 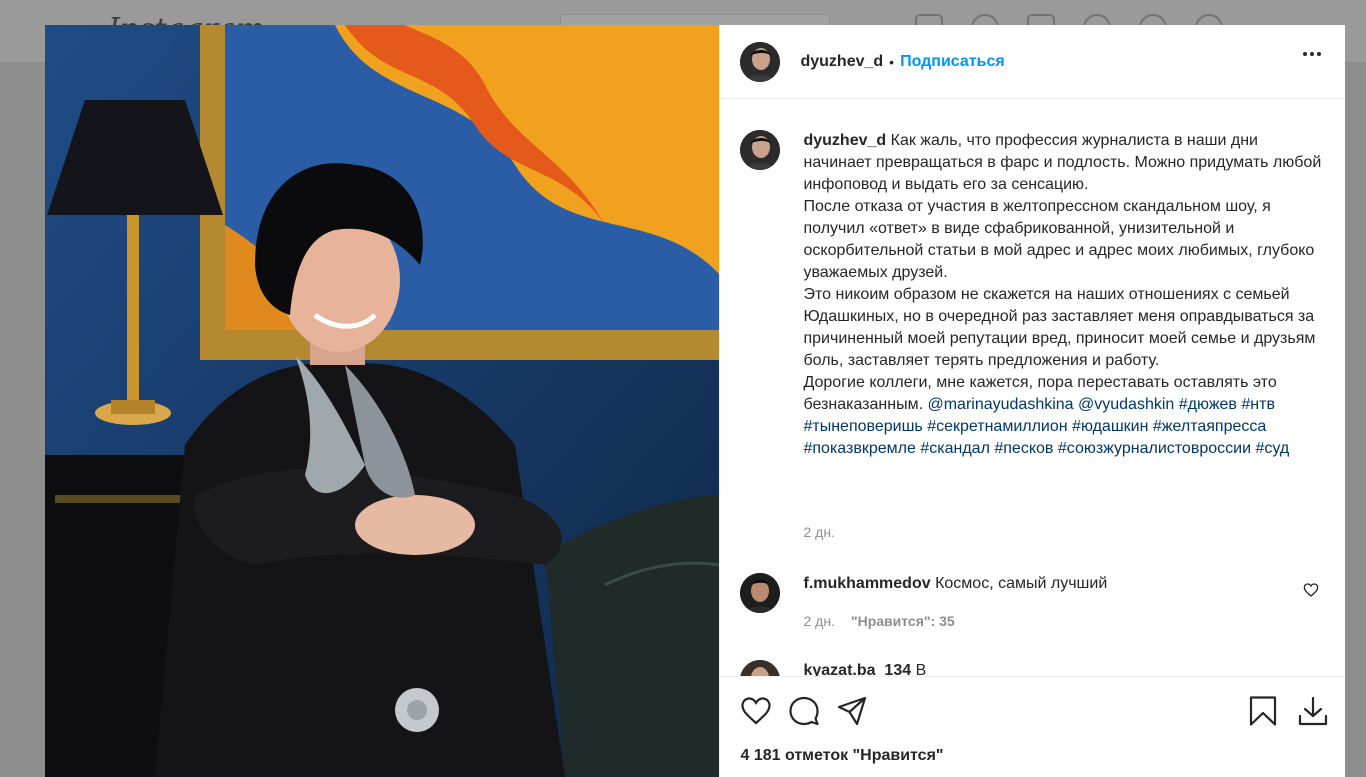 What do you see at coordinates (1023, 448) in the screenshot?
I see `hashtag-link: #песков` at bounding box center [1023, 448].